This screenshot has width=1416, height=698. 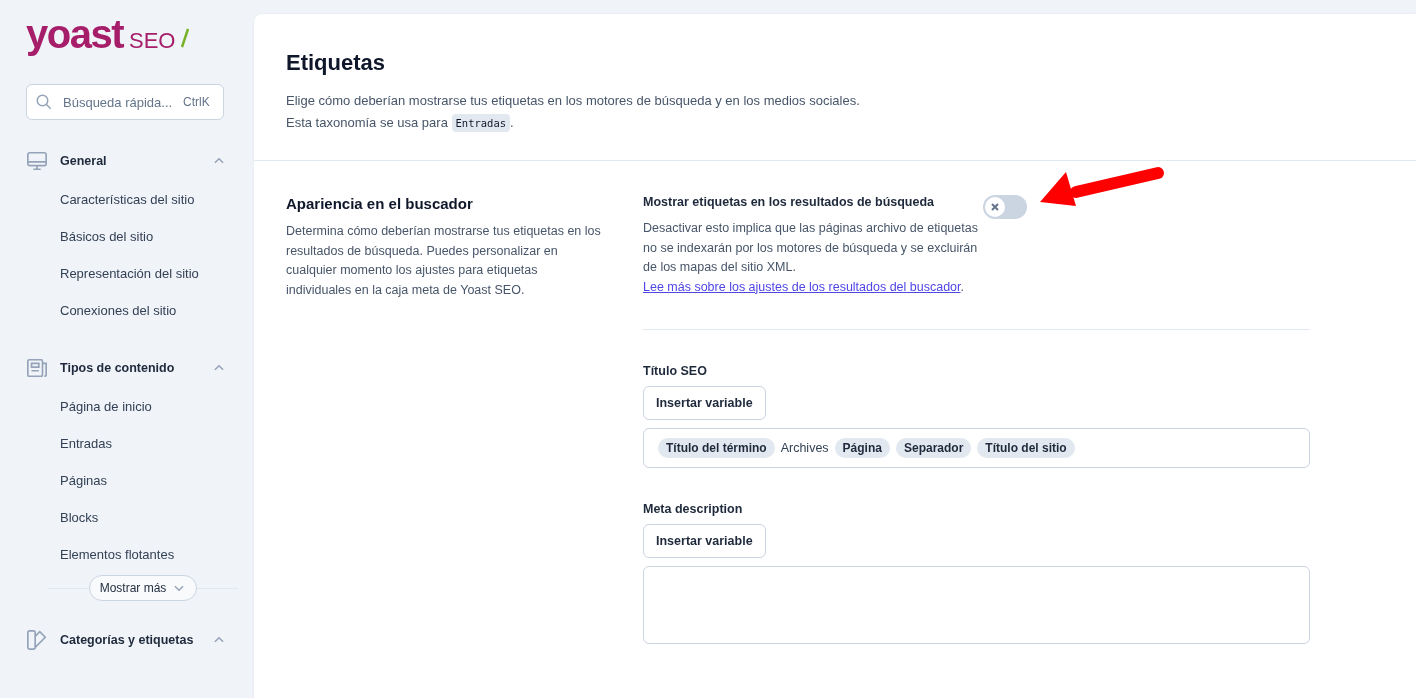 What do you see at coordinates (789, 202) in the screenshot?
I see `toggle-label: Mostrar etiquetas en los resultados de búsqueda` at bounding box center [789, 202].